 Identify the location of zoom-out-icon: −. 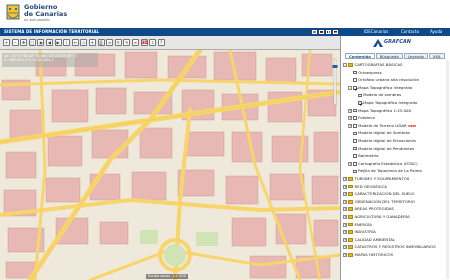
(15, 42).